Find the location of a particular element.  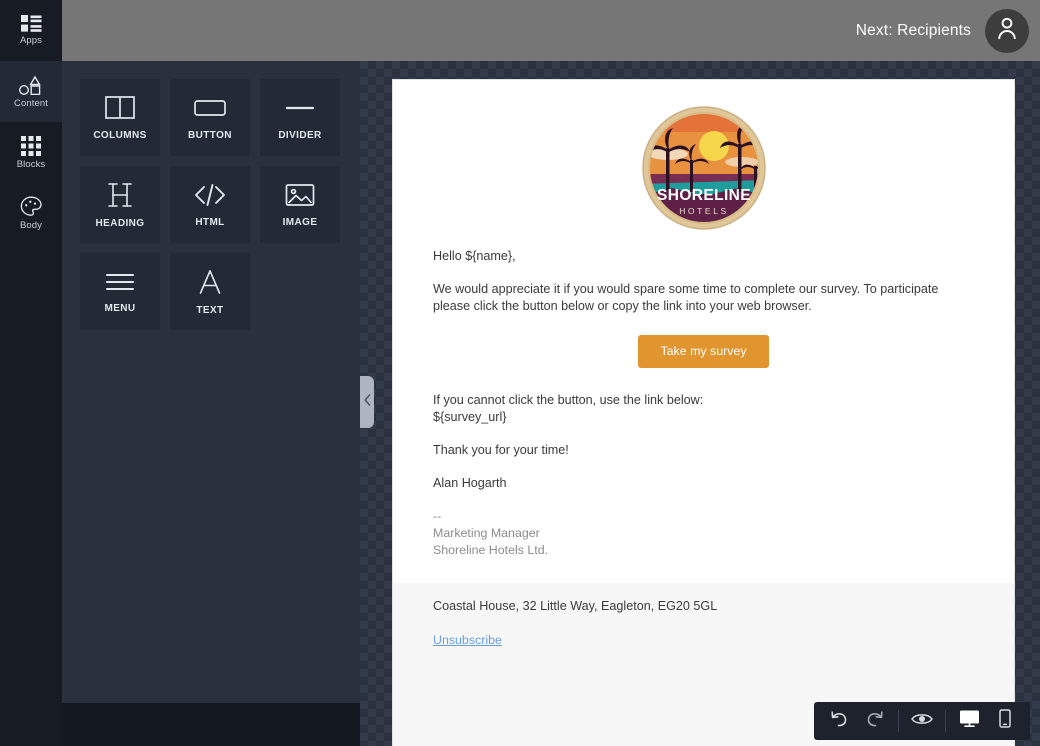

block-tile-image-label: IMAGE is located at coordinates (300, 222).